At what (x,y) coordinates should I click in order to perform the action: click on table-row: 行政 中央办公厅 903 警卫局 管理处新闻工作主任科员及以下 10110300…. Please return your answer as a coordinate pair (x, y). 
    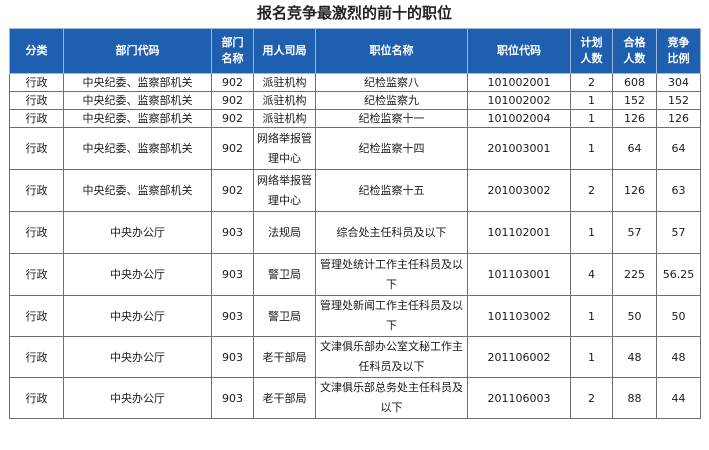
    Looking at the image, I should click on (355, 316).